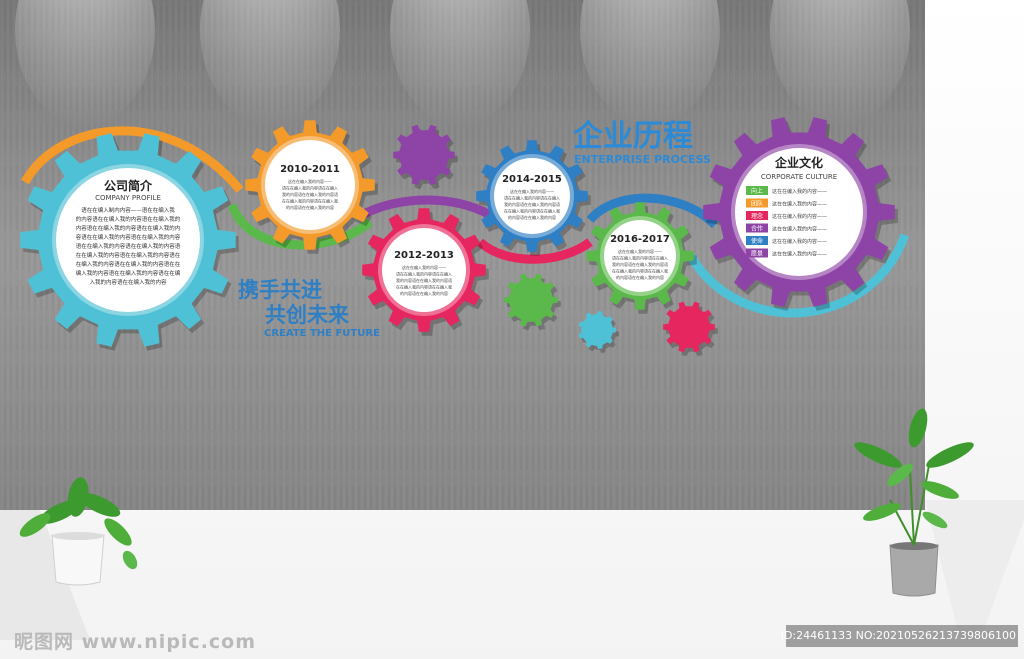 The width and height of the screenshot is (1024, 659). Describe the element at coordinates (798, 162) in the screenshot. I see `culture-title: 企业文化` at that location.